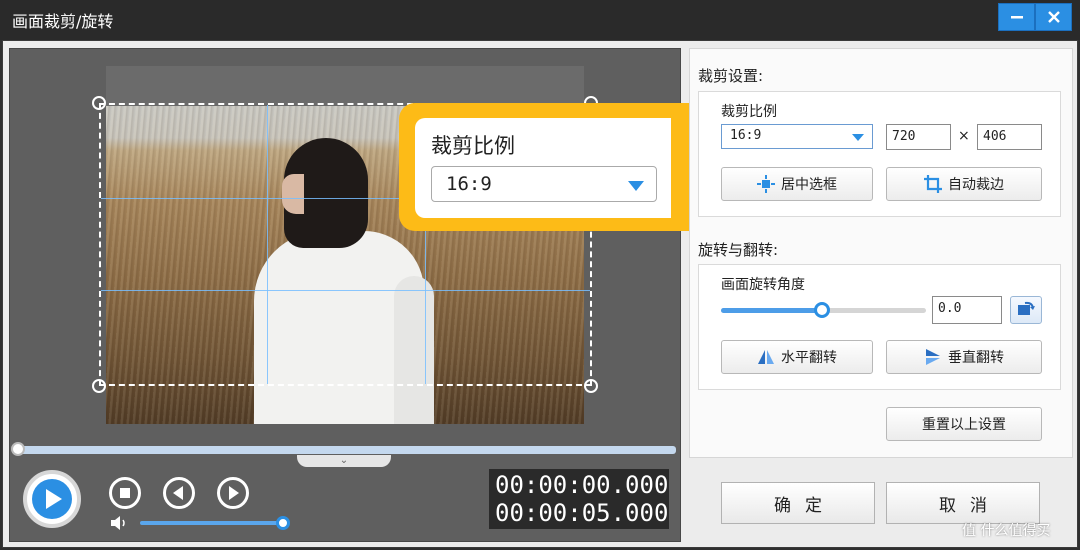  I want to click on prev-frame-button, so click(179, 493).